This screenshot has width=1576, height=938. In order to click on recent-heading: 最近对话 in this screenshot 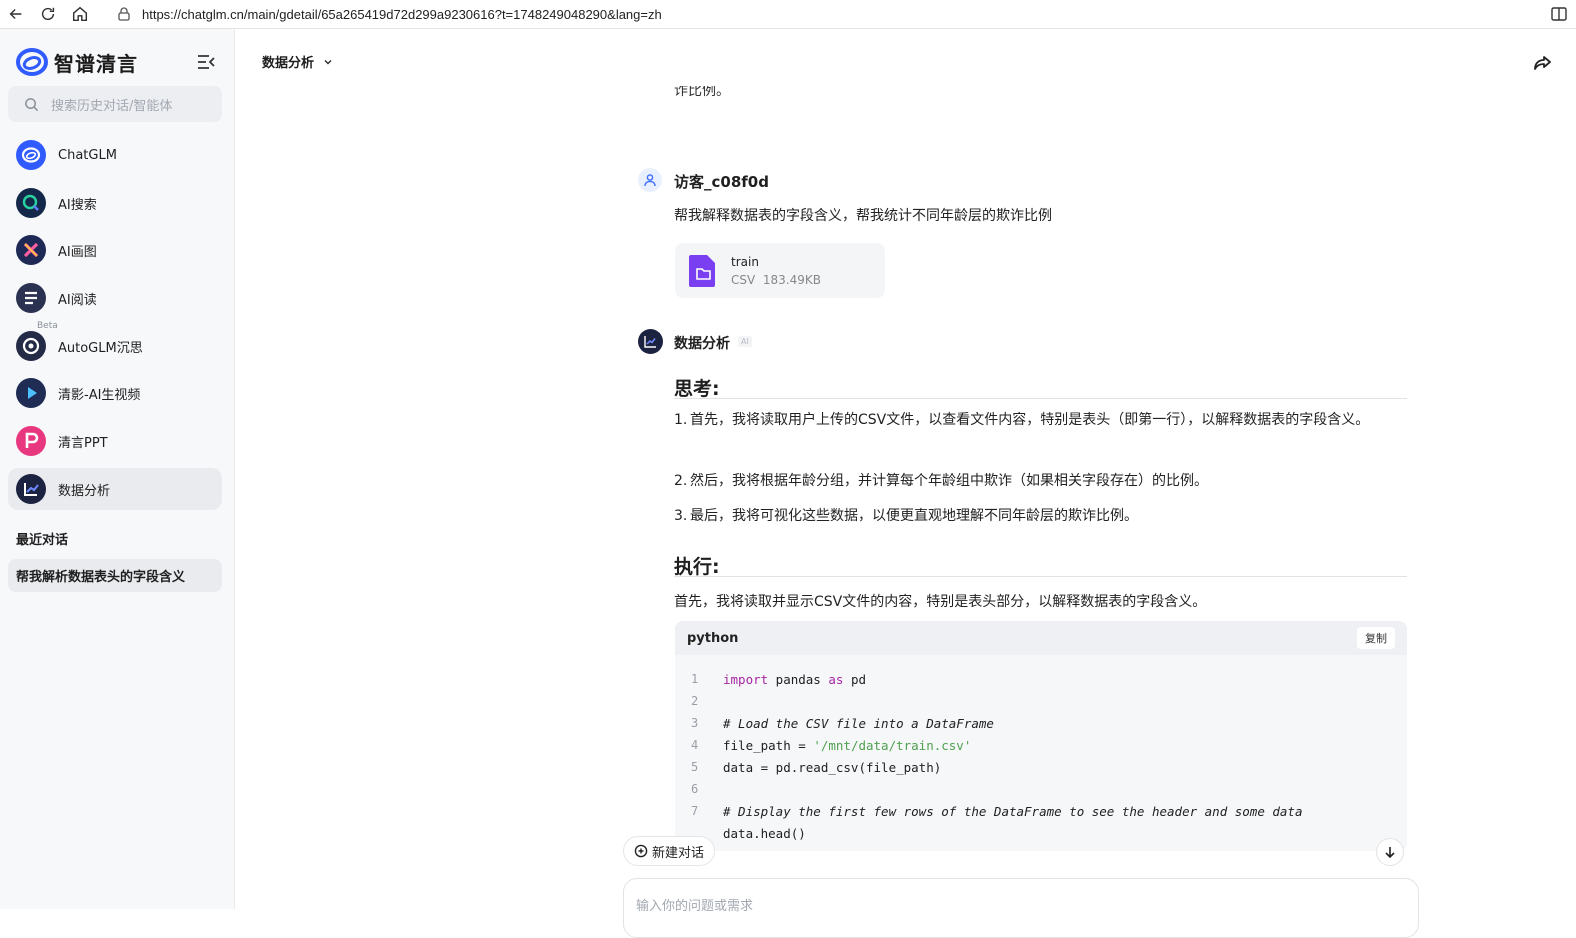, I will do `click(42, 540)`.